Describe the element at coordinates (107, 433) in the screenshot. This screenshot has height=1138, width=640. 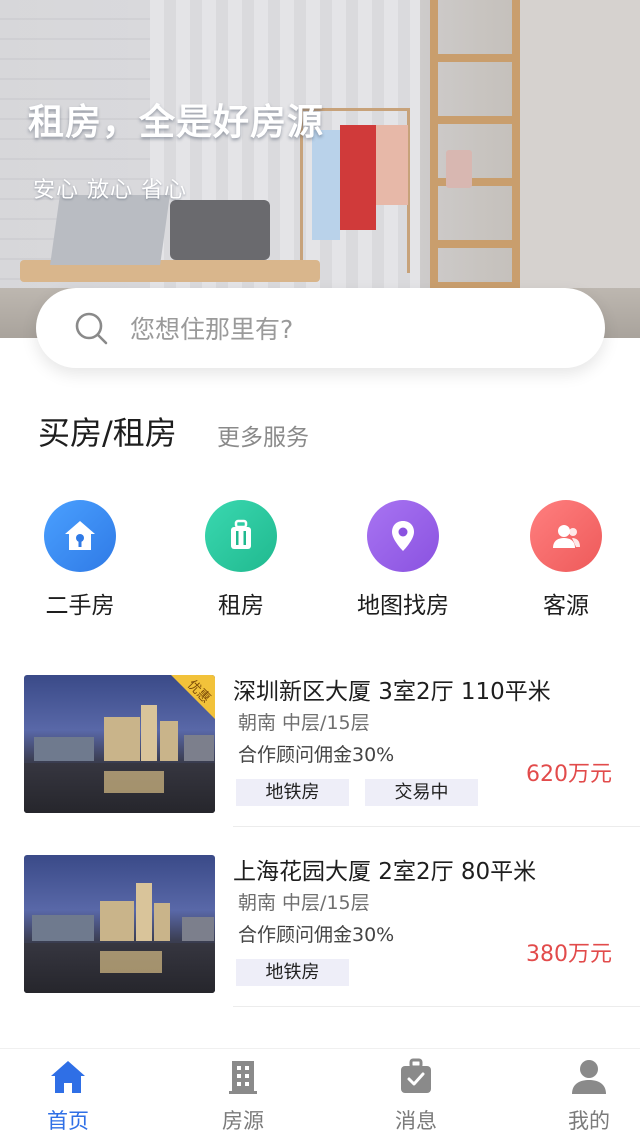
I see `section-title: 买房/租房` at that location.